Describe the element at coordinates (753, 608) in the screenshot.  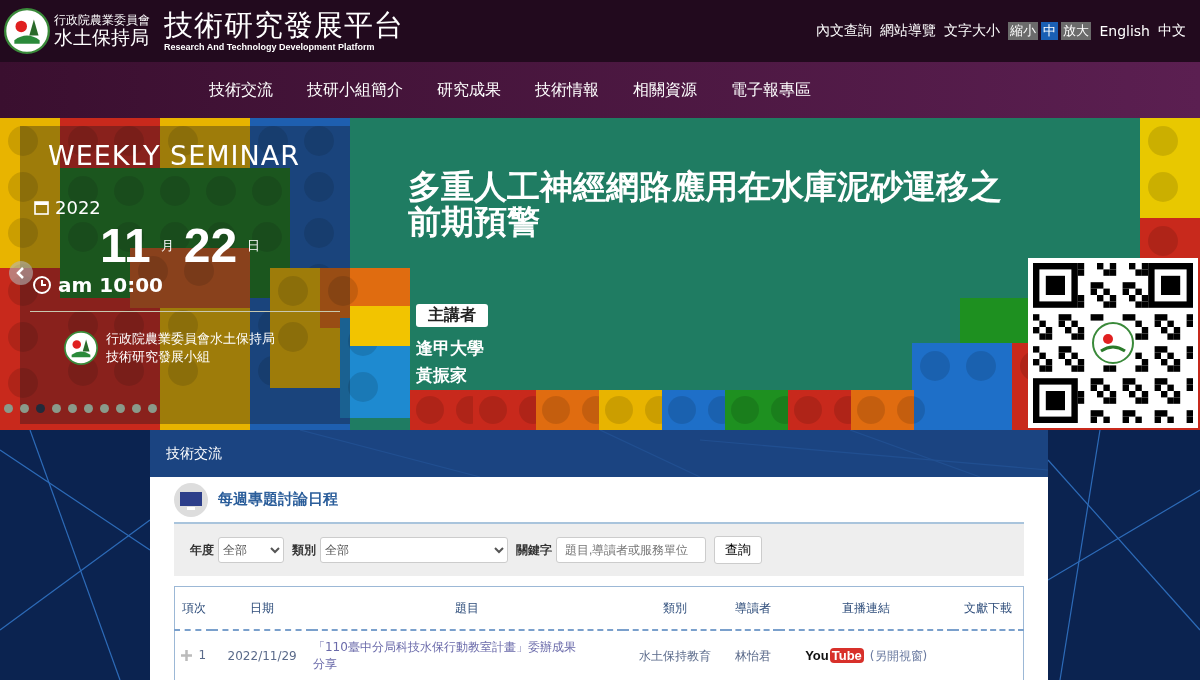
I see `column-header: 導讀者` at that location.